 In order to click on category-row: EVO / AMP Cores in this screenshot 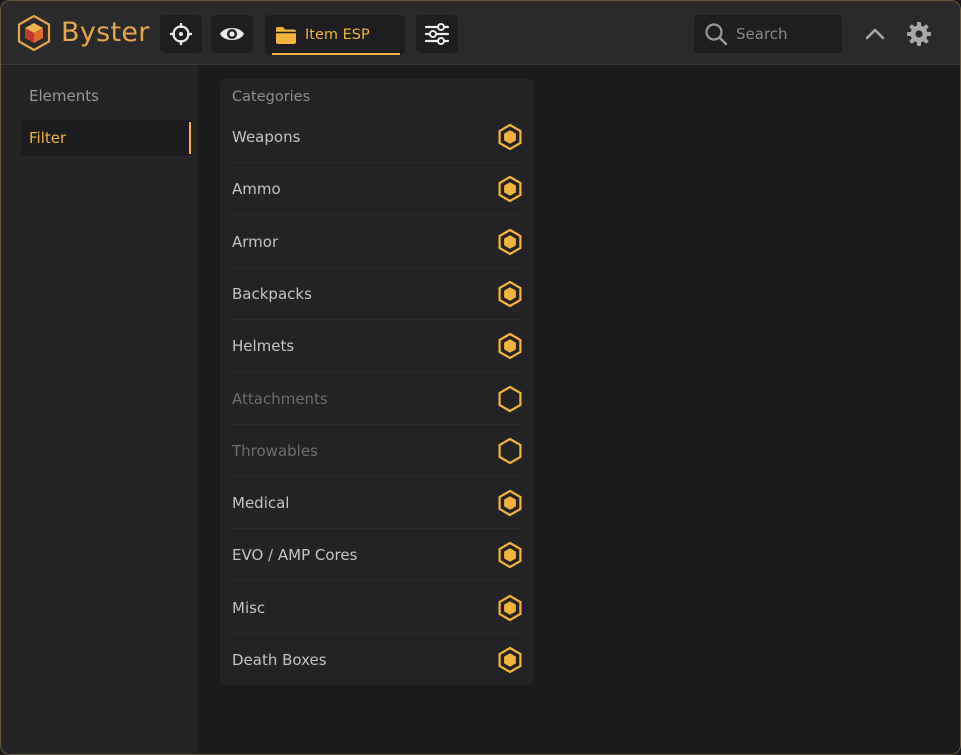, I will do `click(378, 555)`.